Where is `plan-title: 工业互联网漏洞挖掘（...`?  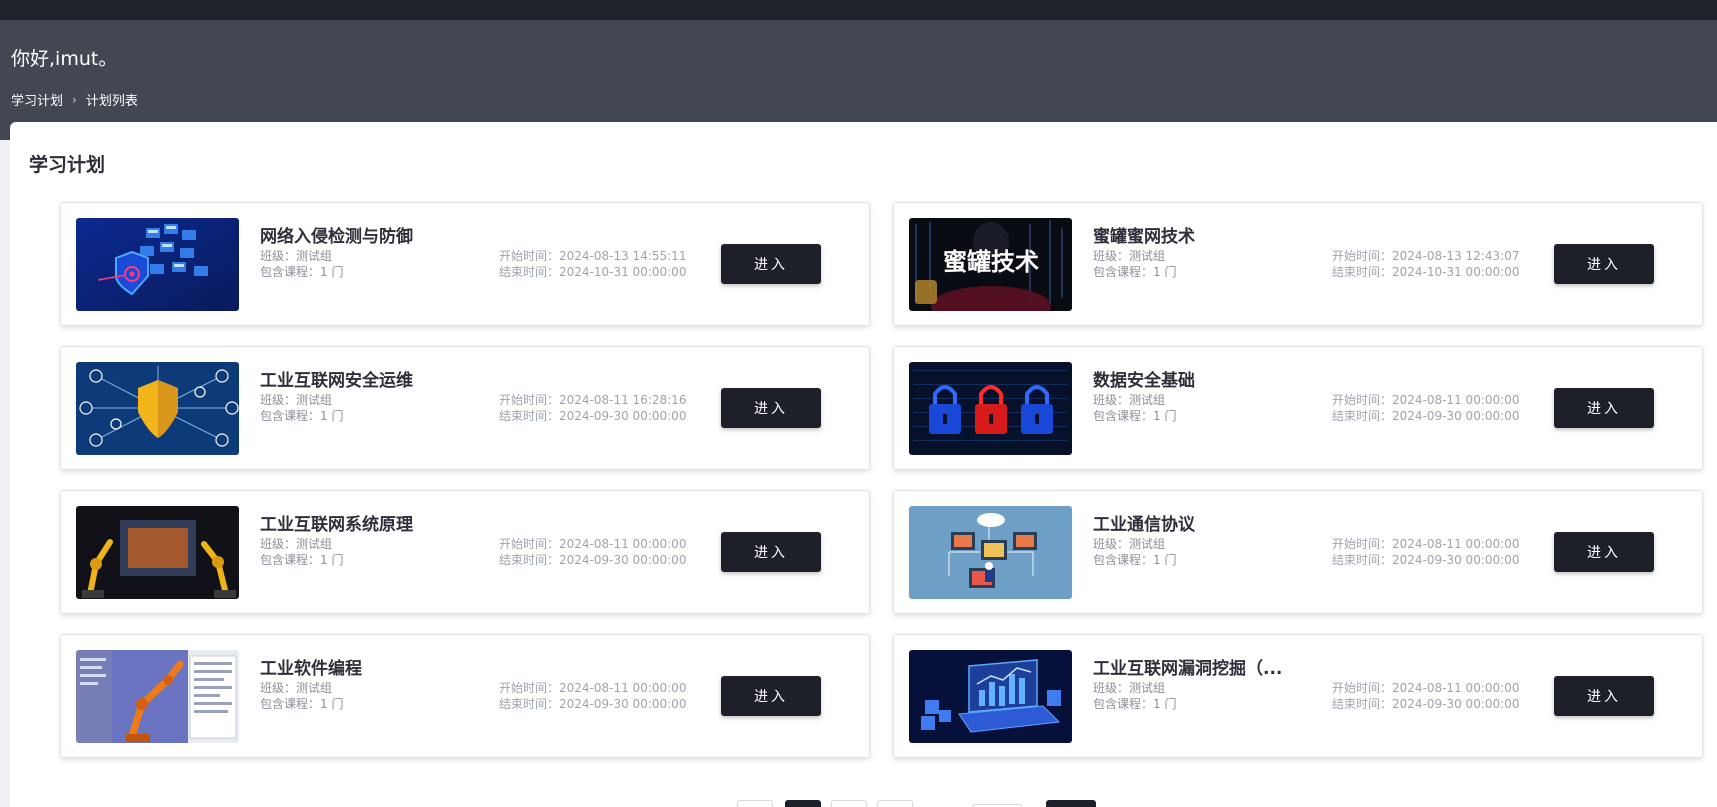
plan-title: 工业互联网漏洞挖掘（... is located at coordinates (1188, 669).